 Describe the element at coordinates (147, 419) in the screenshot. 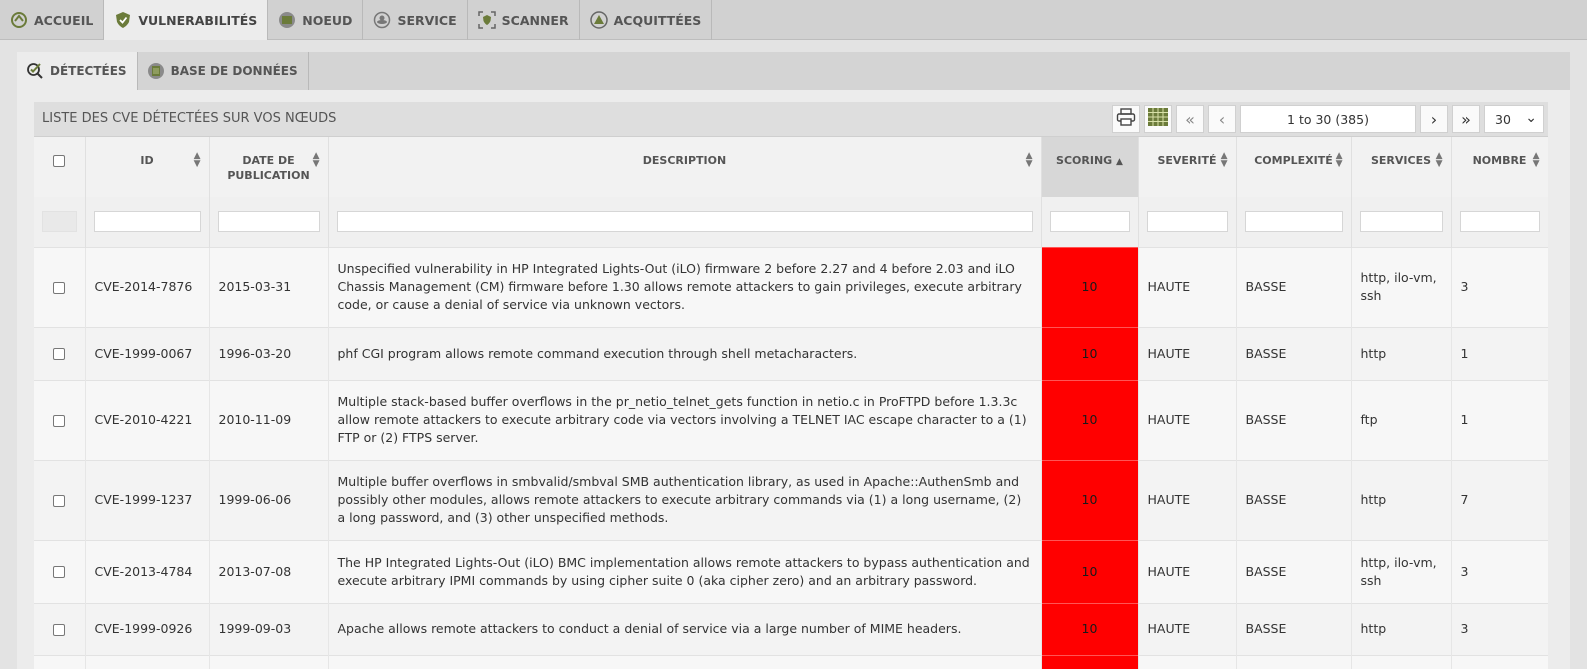

I see `cve-id: CVE-2010-4221` at that location.